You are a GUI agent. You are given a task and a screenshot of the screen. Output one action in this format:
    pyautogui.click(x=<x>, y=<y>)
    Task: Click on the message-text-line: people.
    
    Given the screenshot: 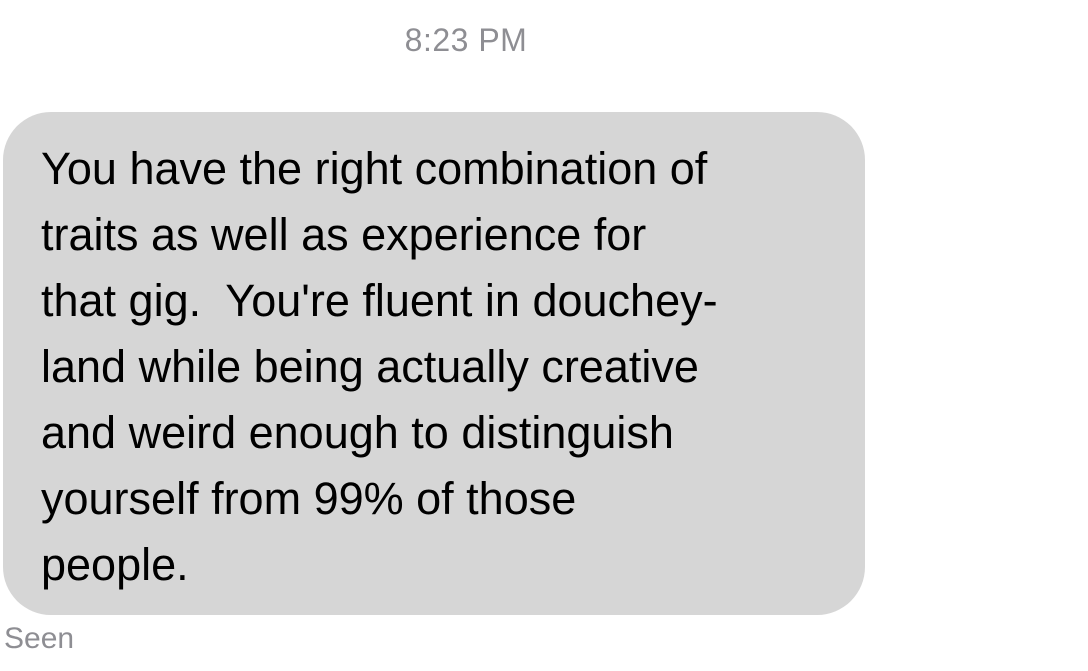 What is the action you would take?
    pyautogui.click(x=115, y=564)
    